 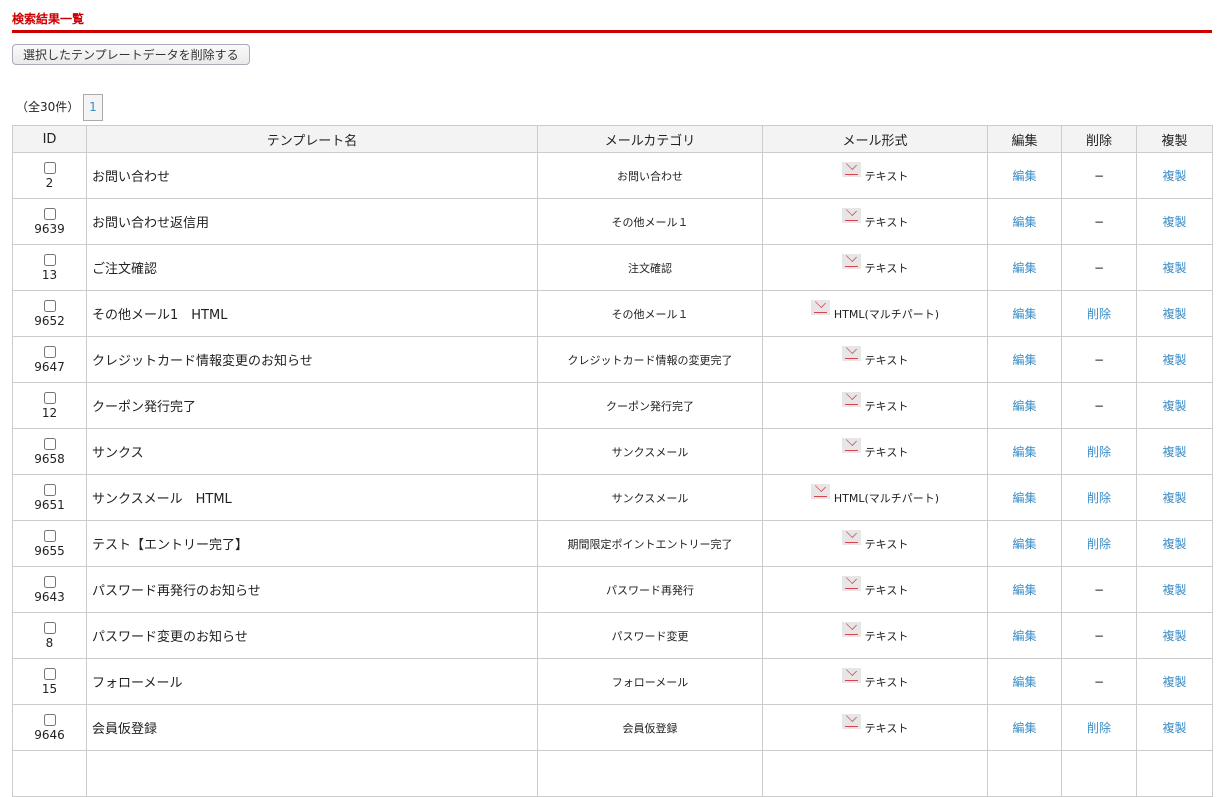 I want to click on template-id: 15, so click(x=49, y=689).